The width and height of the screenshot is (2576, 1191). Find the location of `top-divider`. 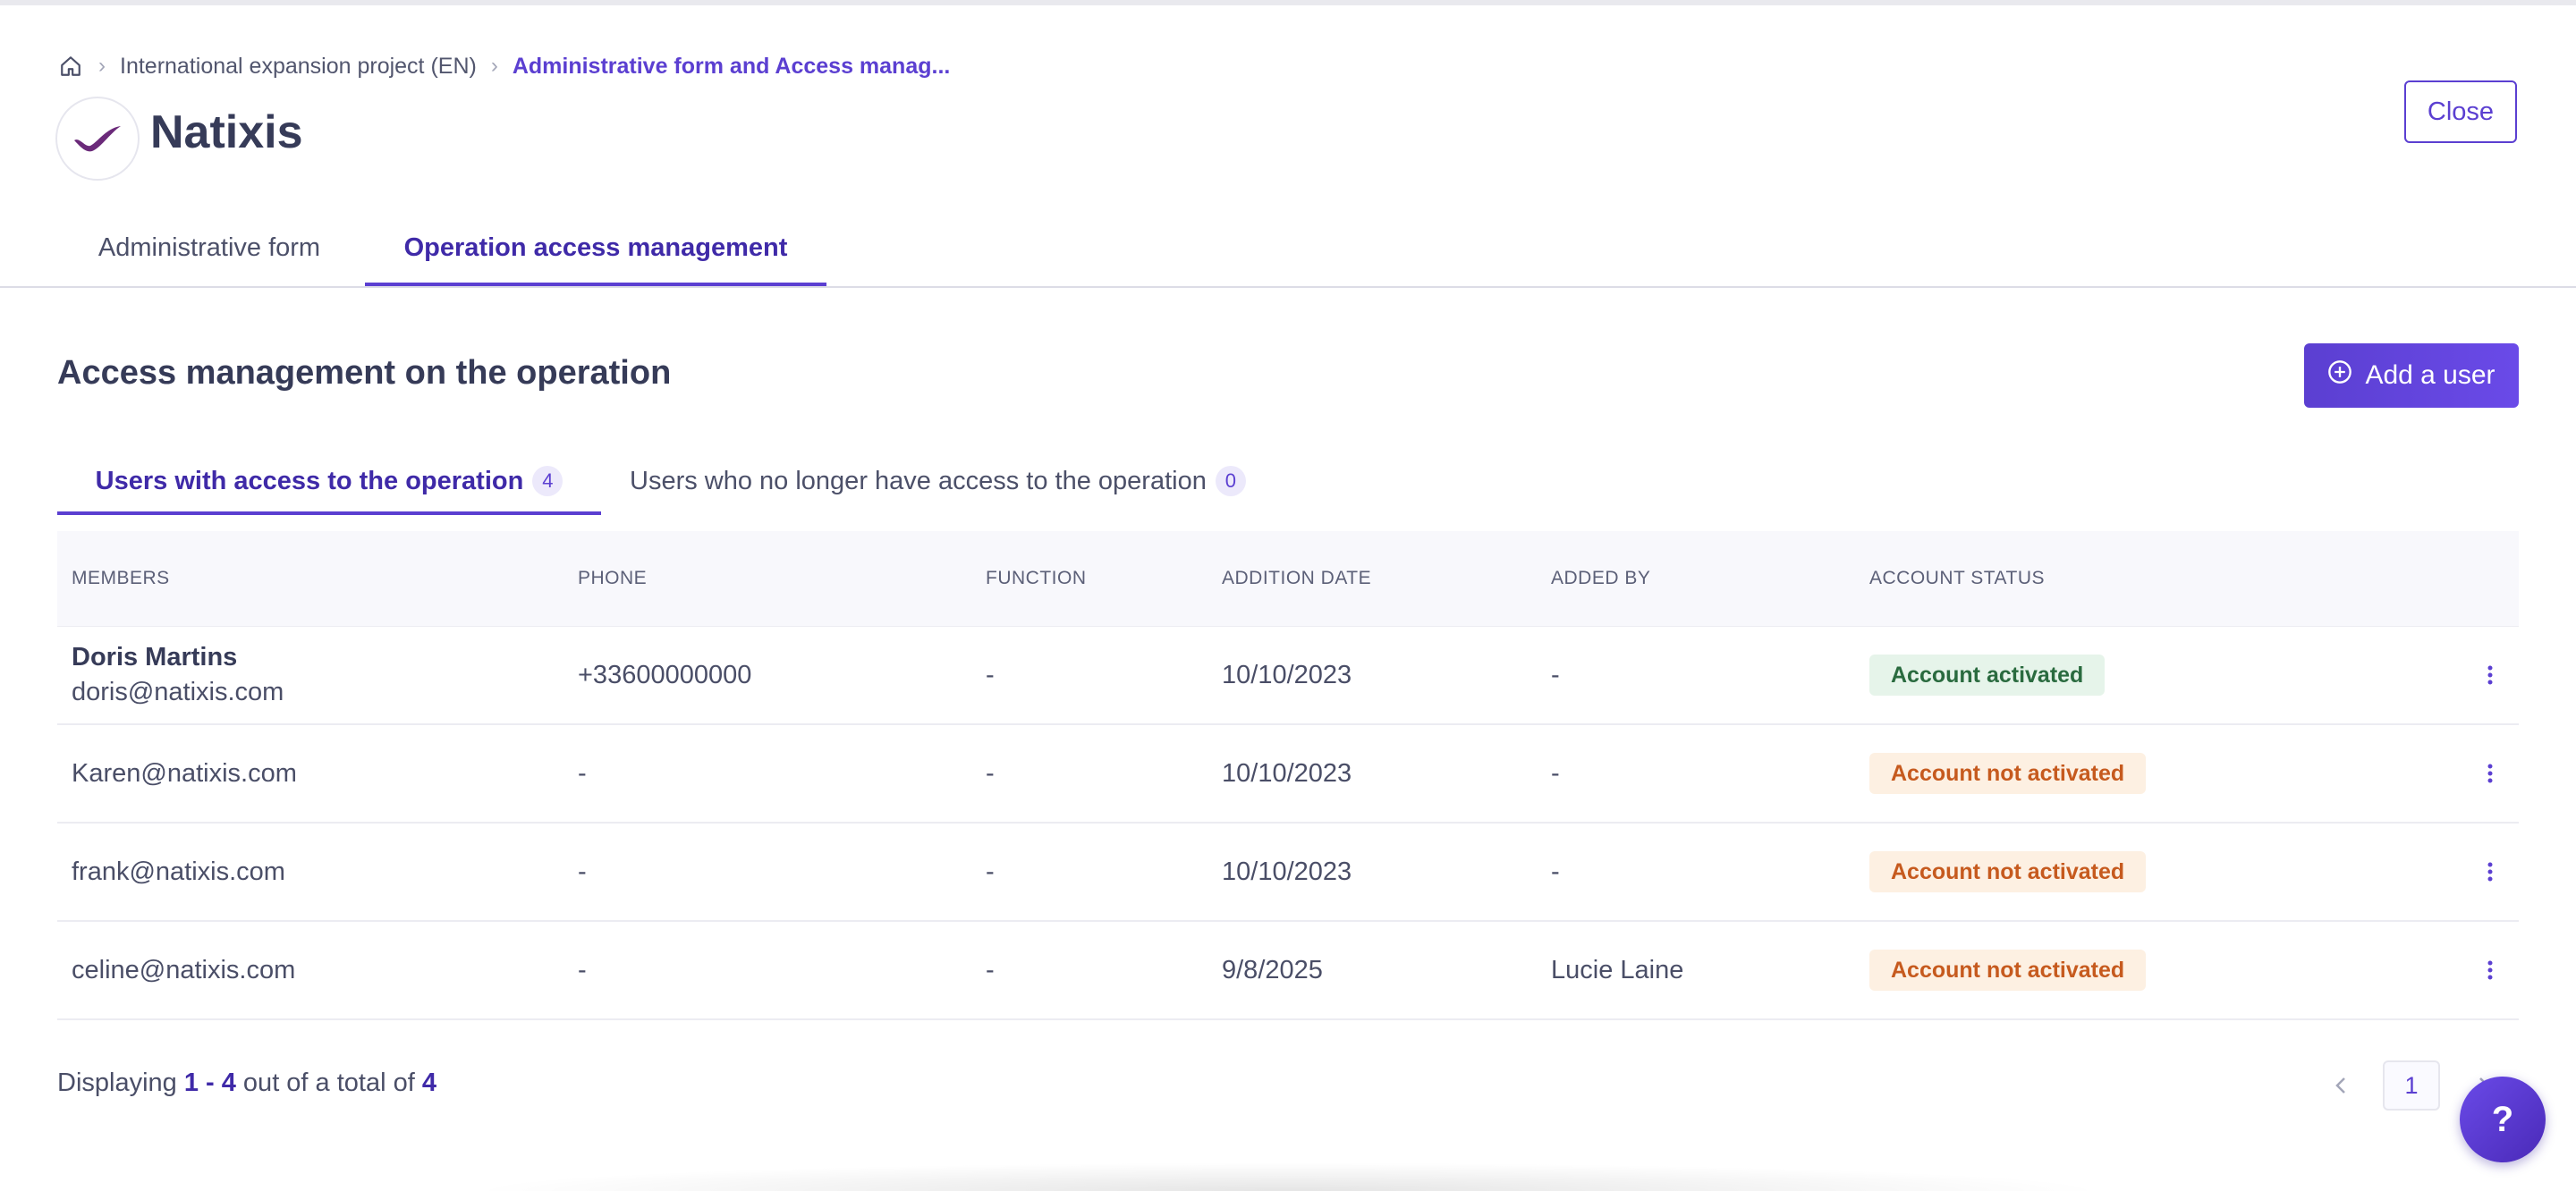

top-divider is located at coordinates (1288, 2).